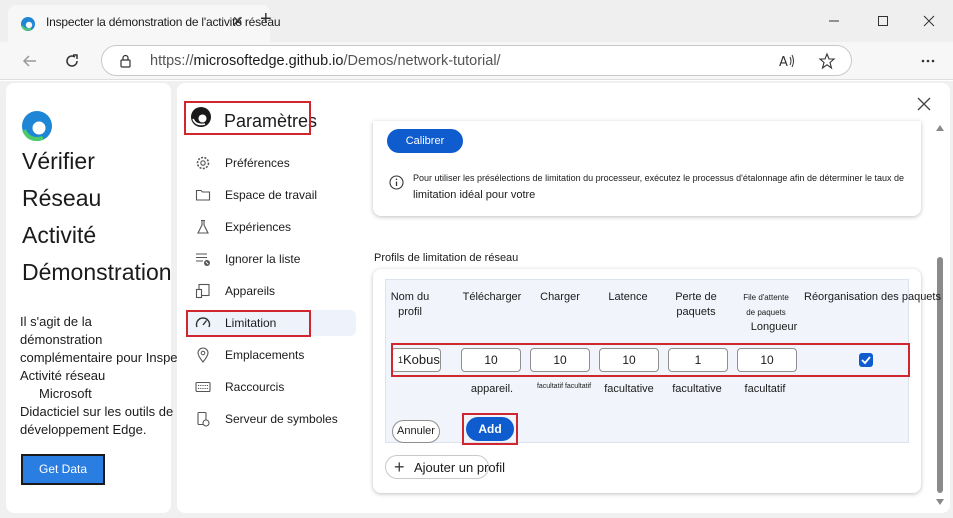 This screenshot has height=518, width=953. I want to click on column-header-queue-length: File d'attente de paquets Longueur, so click(766, 312).